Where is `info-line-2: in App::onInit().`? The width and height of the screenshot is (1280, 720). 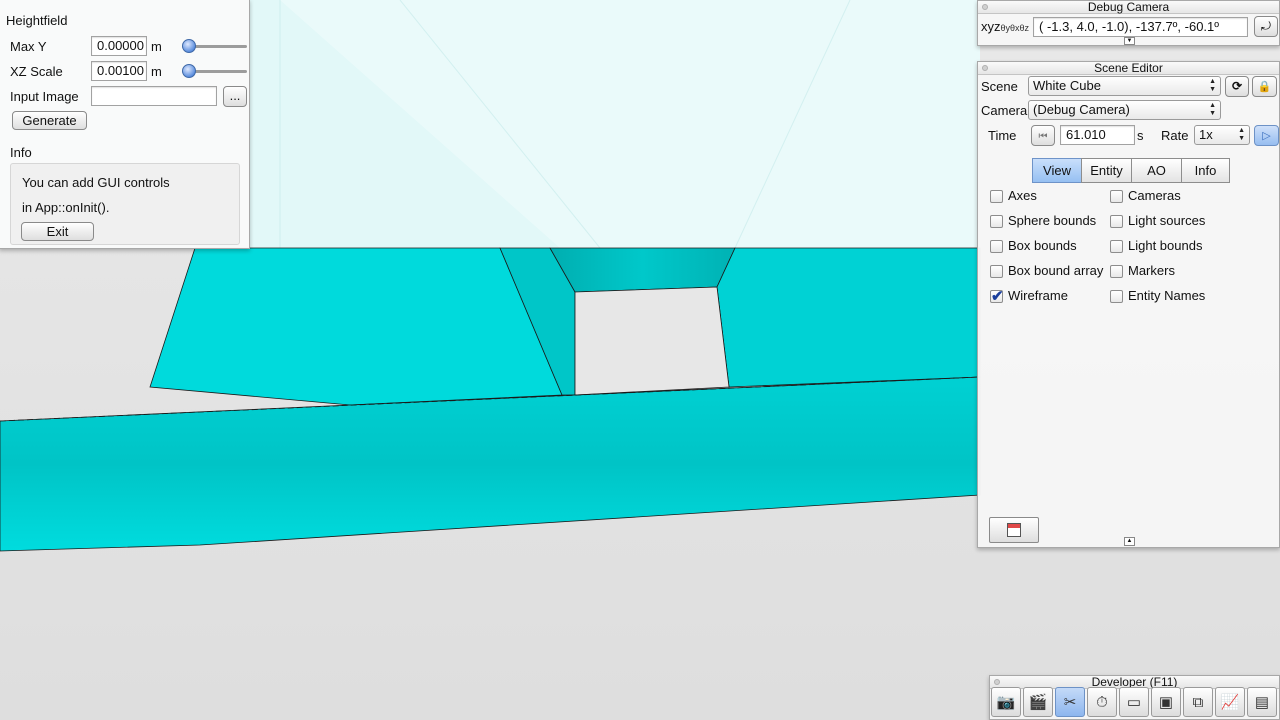
info-line-2: in App::onInit(). is located at coordinates (66, 207).